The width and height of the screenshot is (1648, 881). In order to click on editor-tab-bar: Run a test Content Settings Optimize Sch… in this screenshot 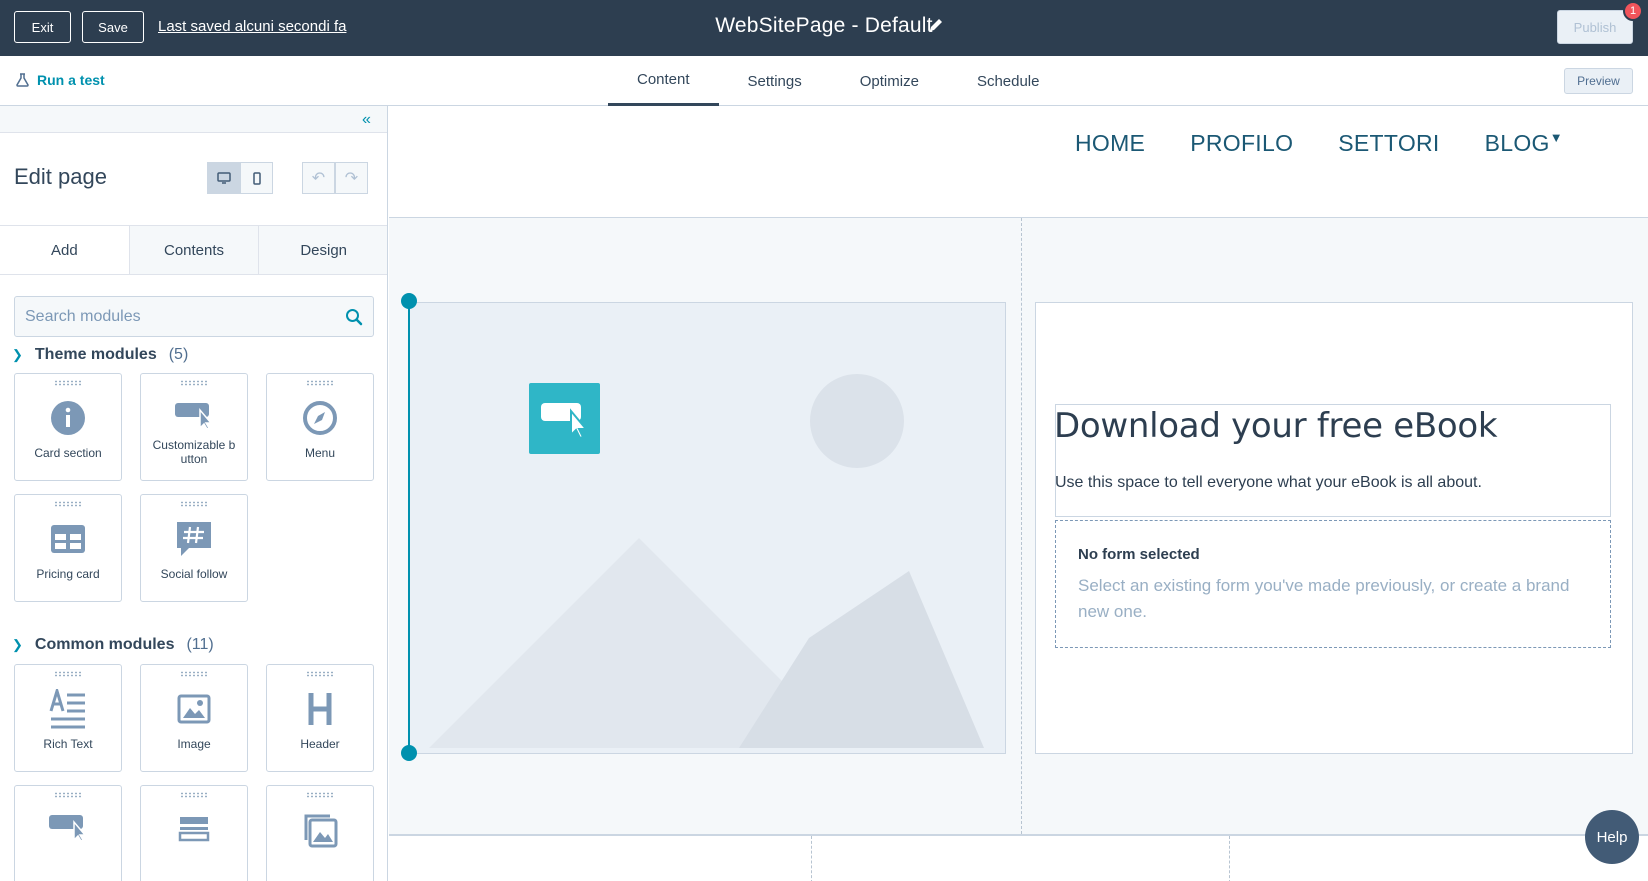, I will do `click(824, 81)`.